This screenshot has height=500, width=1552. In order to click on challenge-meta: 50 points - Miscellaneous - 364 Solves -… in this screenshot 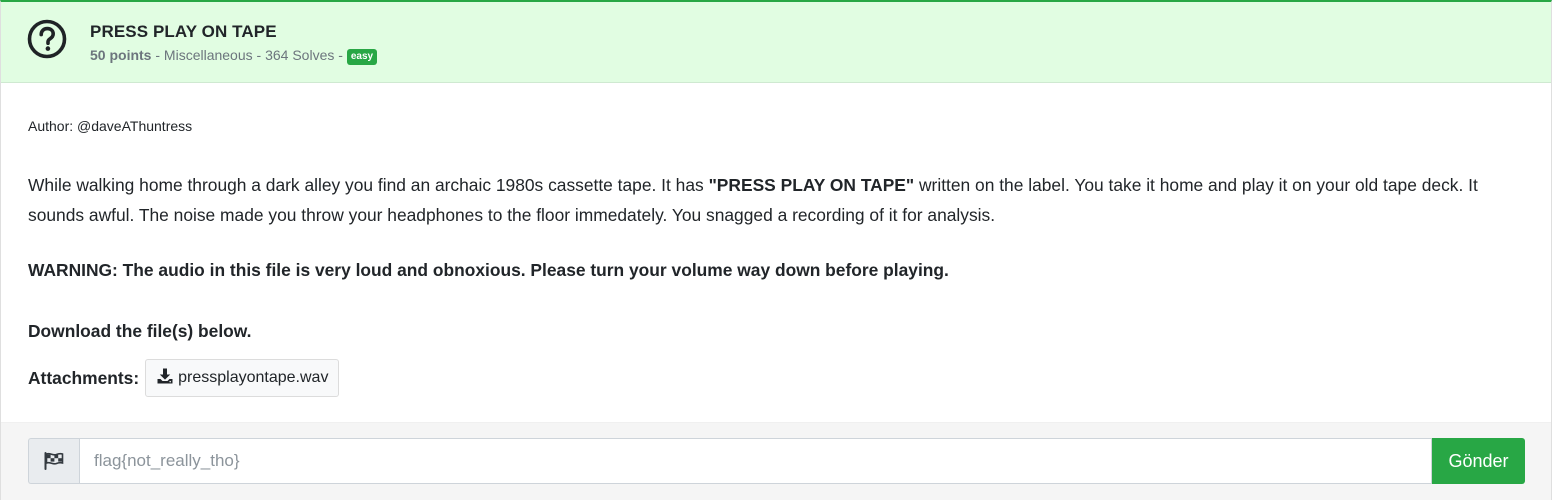, I will do `click(234, 56)`.